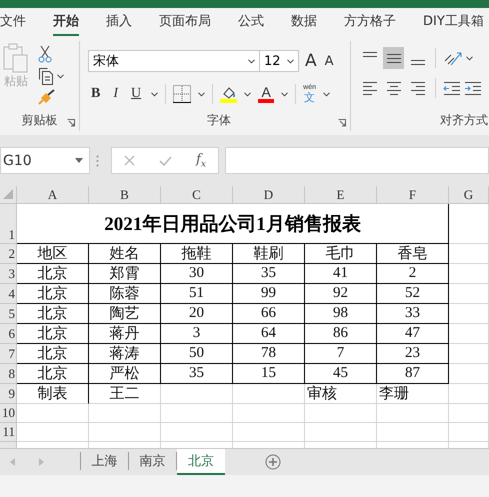 The width and height of the screenshot is (489, 497). Describe the element at coordinates (47, 97) in the screenshot. I see `paintbrush-icon` at that location.